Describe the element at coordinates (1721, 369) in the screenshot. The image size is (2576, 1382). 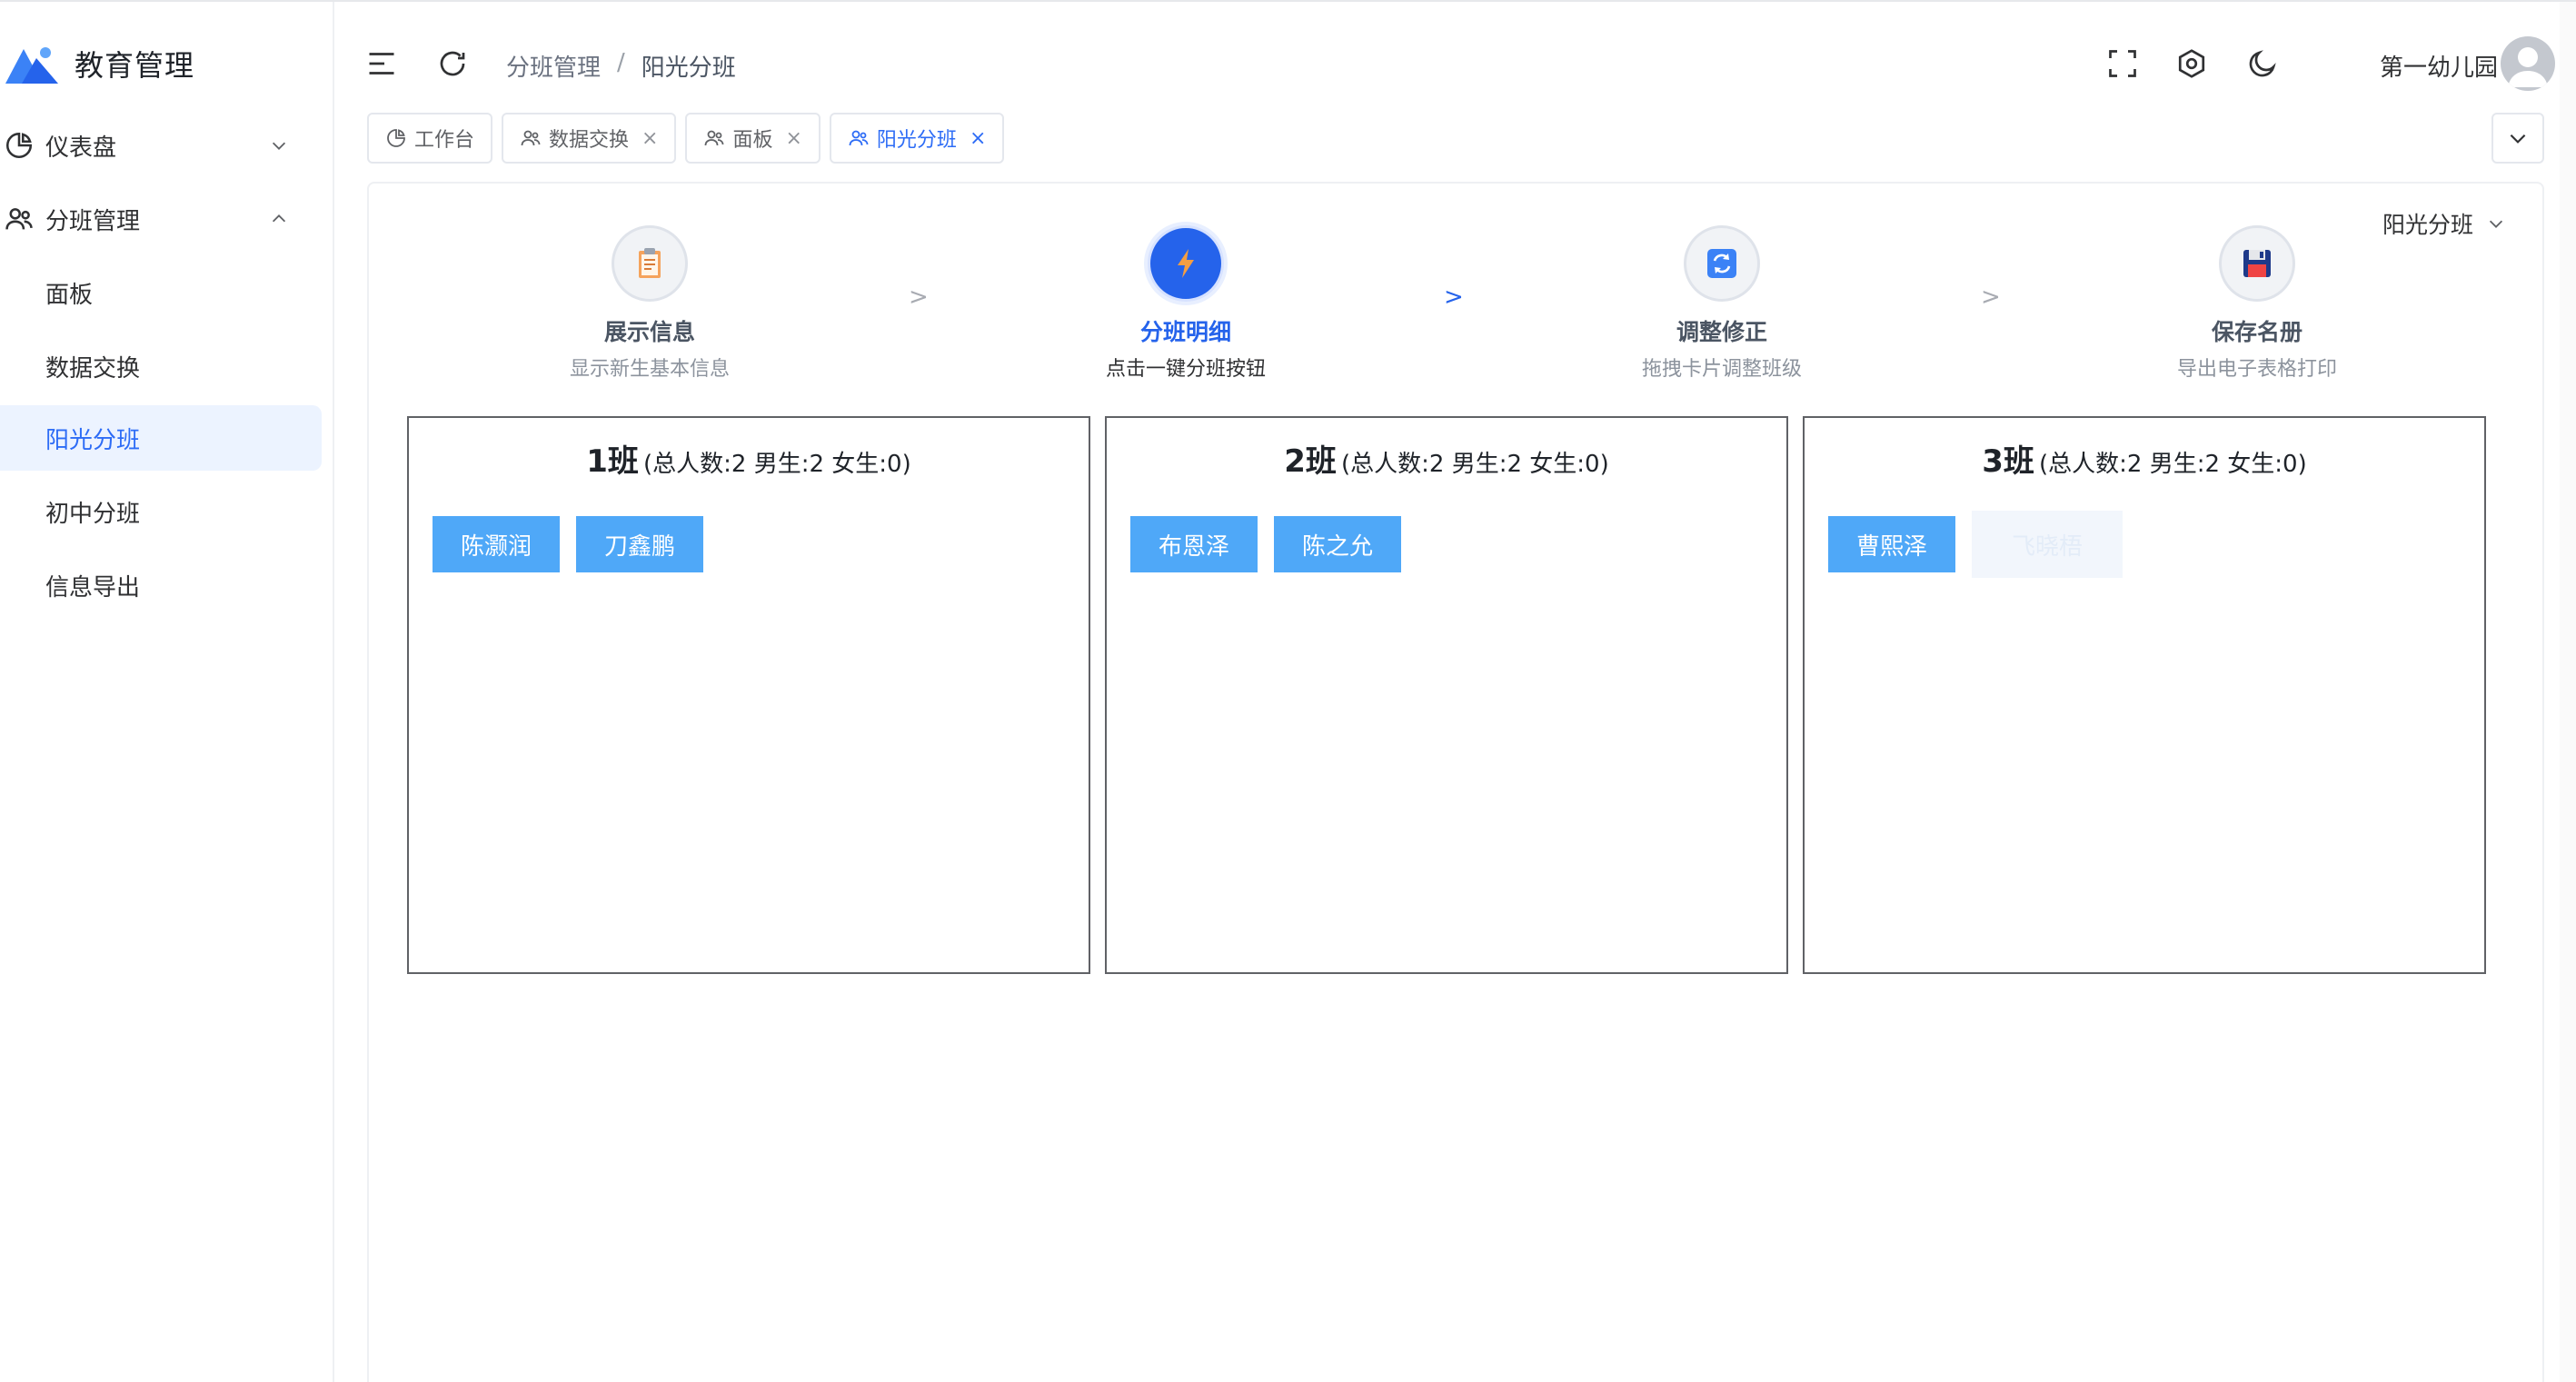
I see `step-desc: 拖拽卡片调整班级` at that location.